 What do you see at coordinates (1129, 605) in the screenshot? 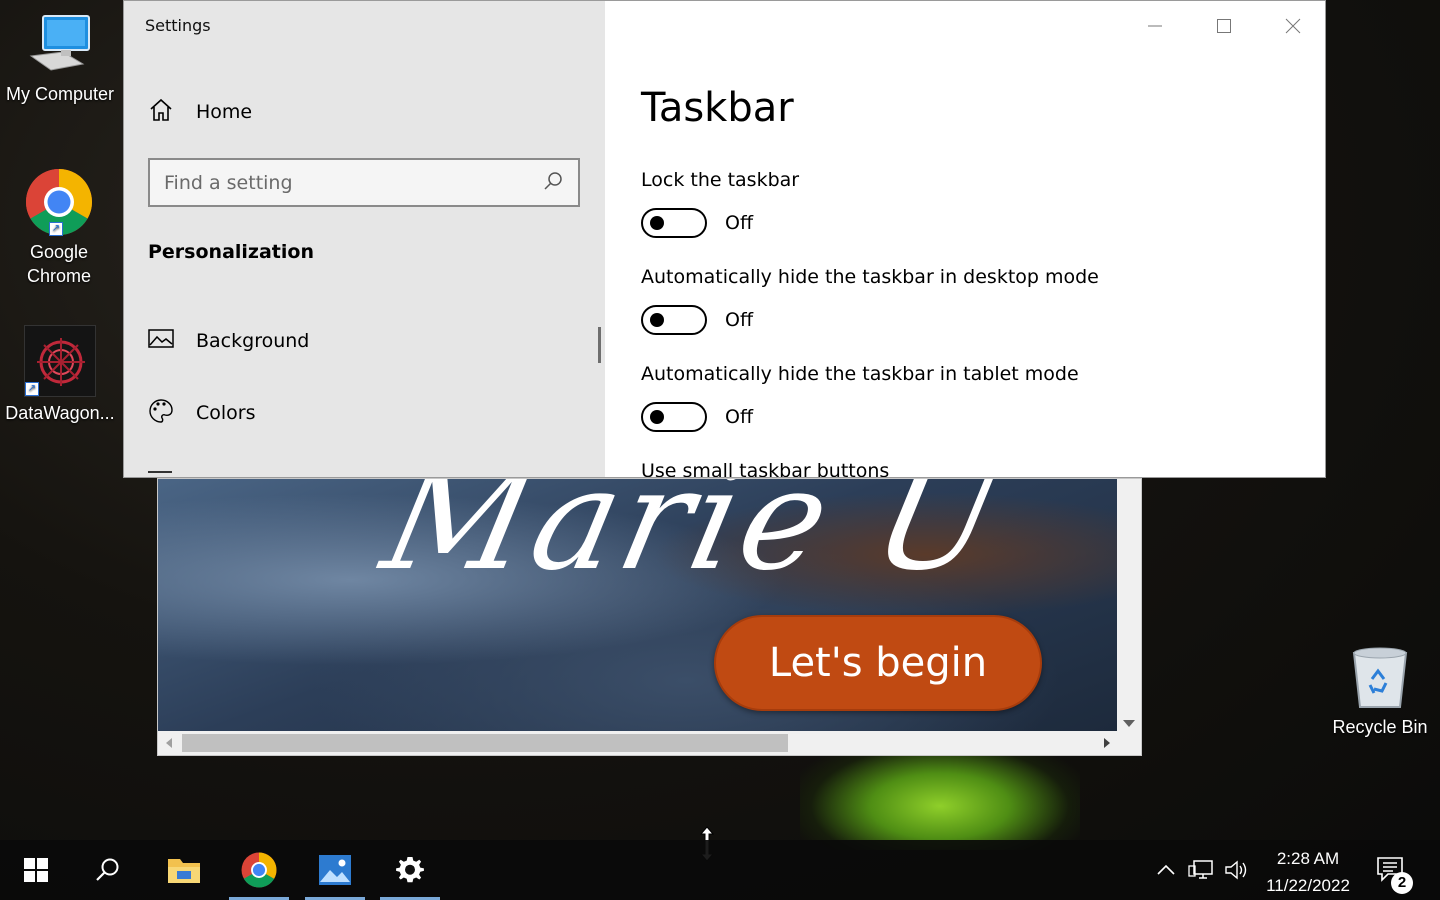
I see `vertical-scrollbar` at bounding box center [1129, 605].